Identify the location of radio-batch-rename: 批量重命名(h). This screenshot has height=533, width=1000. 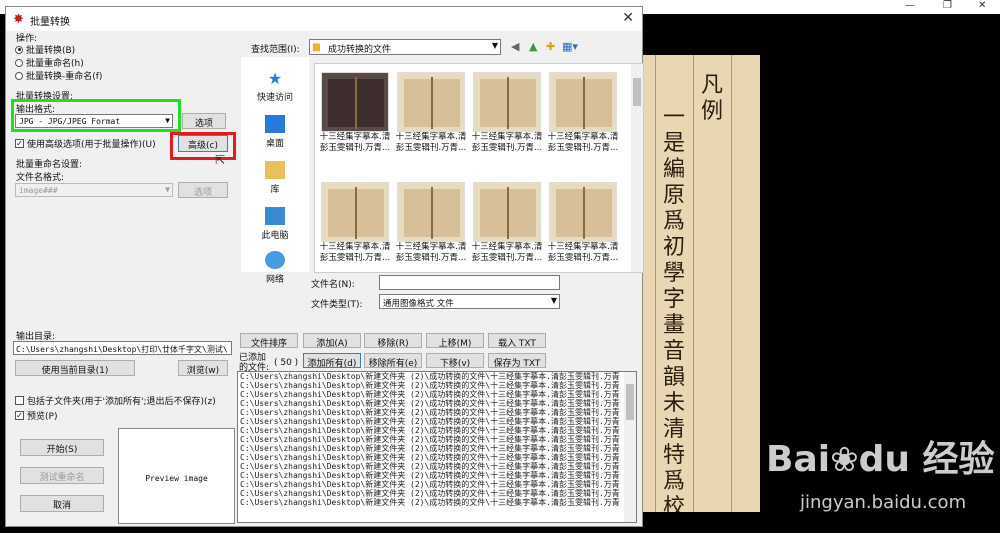
(49, 62).